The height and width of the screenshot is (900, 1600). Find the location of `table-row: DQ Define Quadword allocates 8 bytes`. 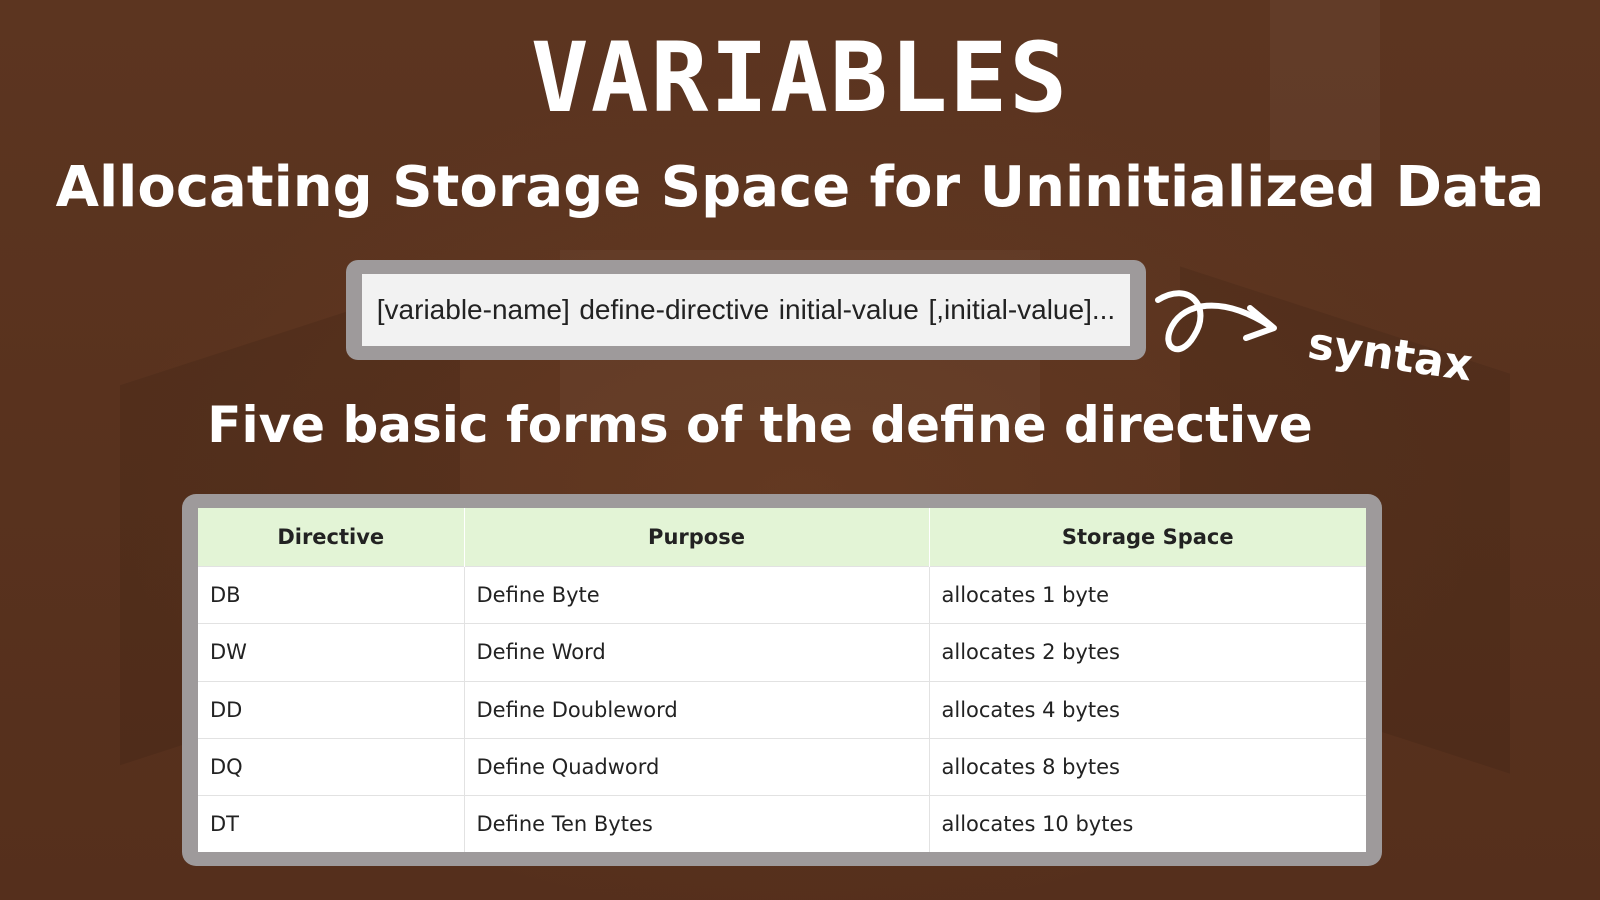

table-row: DQ Define Quadword allocates 8 bytes is located at coordinates (782, 766).